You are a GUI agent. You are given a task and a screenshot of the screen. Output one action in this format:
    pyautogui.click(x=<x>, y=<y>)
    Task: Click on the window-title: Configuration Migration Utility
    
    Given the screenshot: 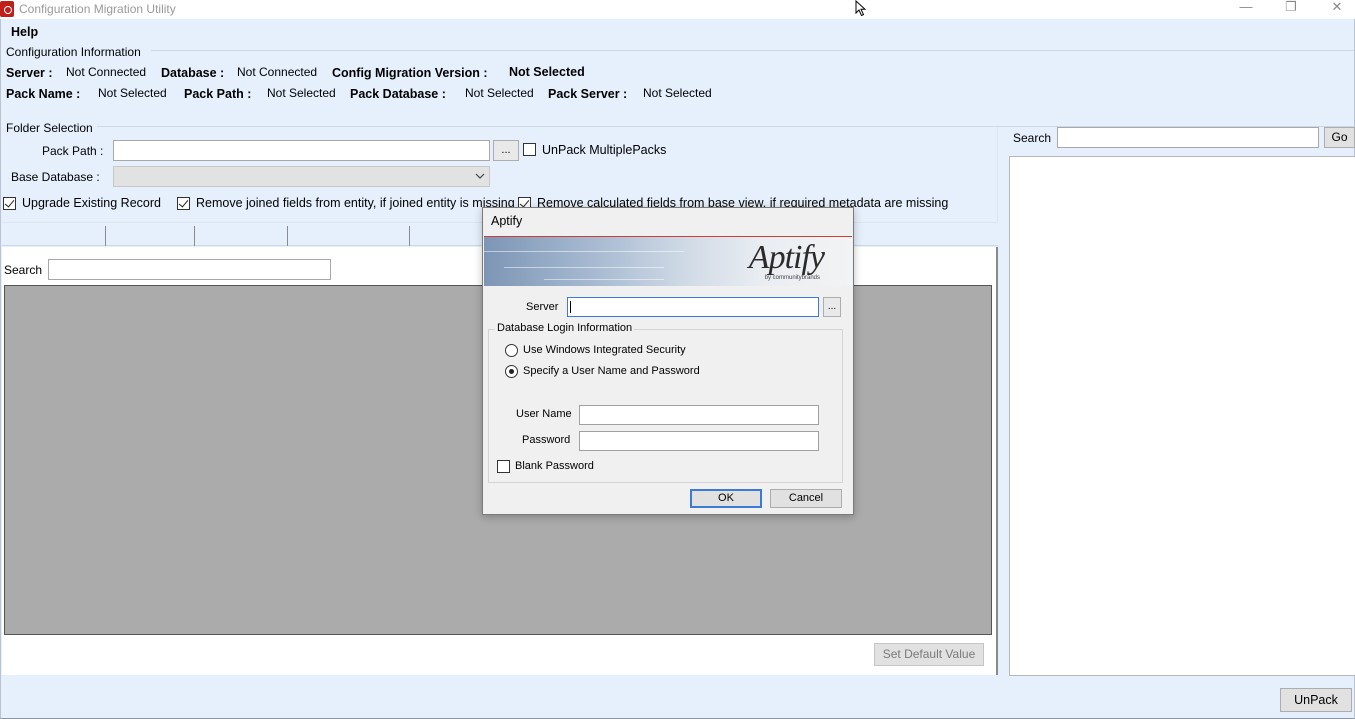 What is the action you would take?
    pyautogui.click(x=97, y=9)
    